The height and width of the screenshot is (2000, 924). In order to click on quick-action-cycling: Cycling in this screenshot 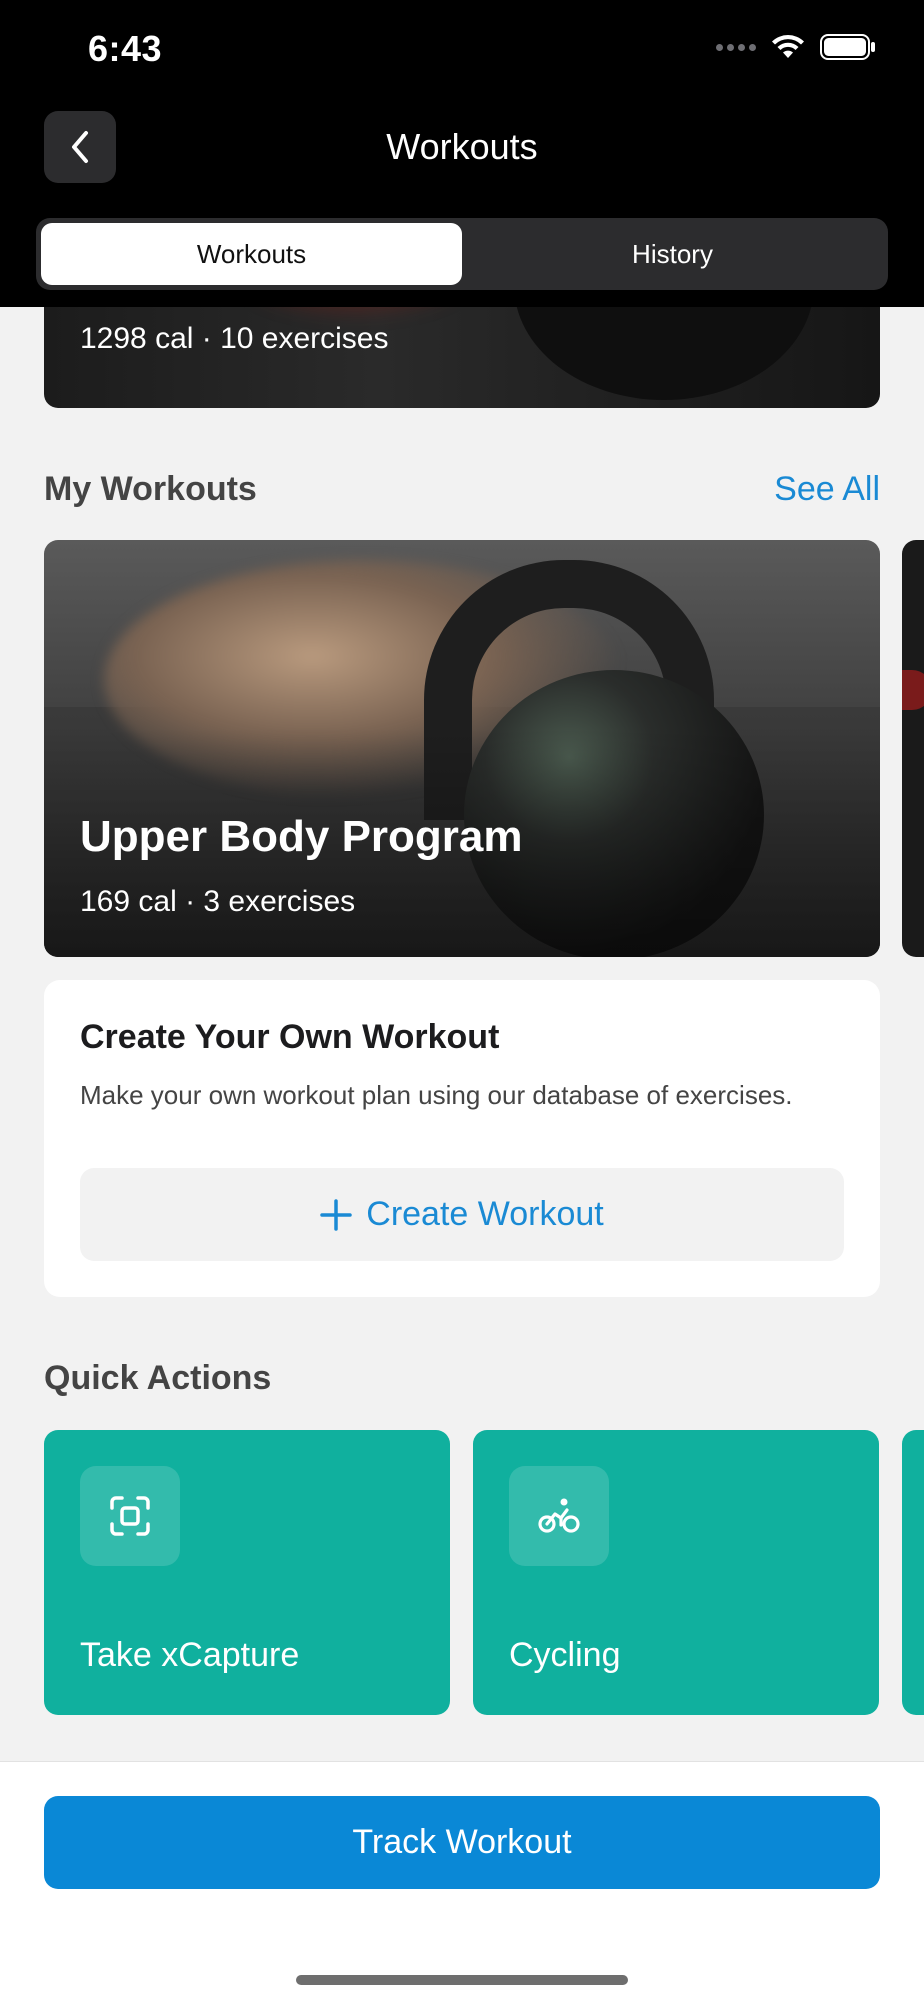, I will do `click(676, 1572)`.